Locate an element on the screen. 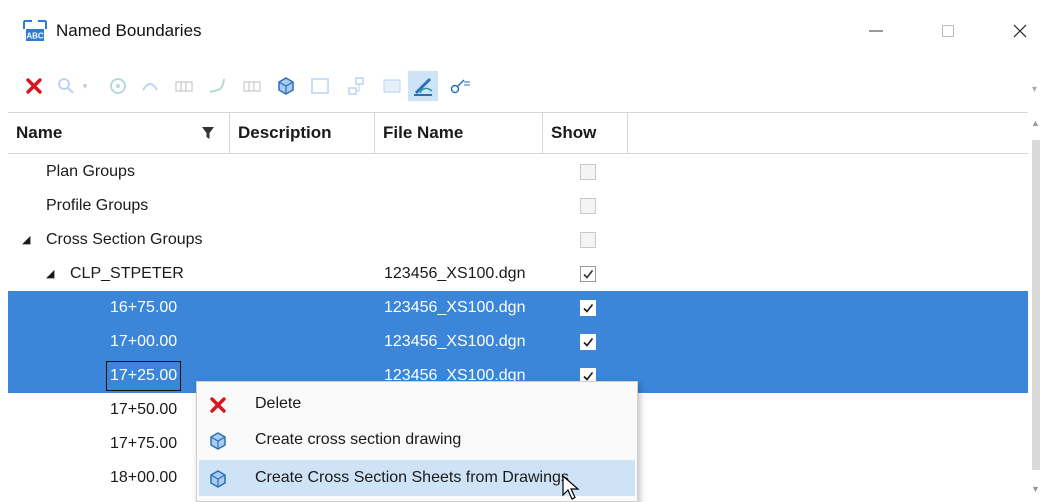 Image resolution: width=1044 pixels, height=502 pixels. hierarchy-button is located at coordinates (356, 86).